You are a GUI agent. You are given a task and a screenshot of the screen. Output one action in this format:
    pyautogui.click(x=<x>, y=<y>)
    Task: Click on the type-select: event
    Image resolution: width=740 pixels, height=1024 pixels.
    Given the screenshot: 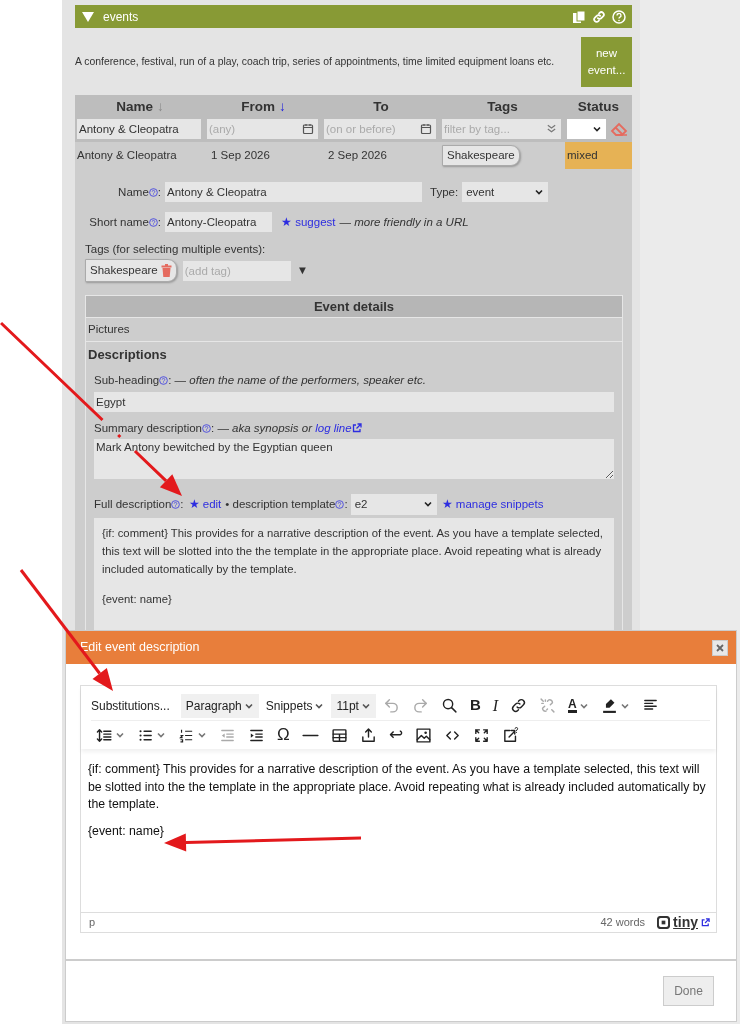 What is the action you would take?
    pyautogui.click(x=505, y=192)
    